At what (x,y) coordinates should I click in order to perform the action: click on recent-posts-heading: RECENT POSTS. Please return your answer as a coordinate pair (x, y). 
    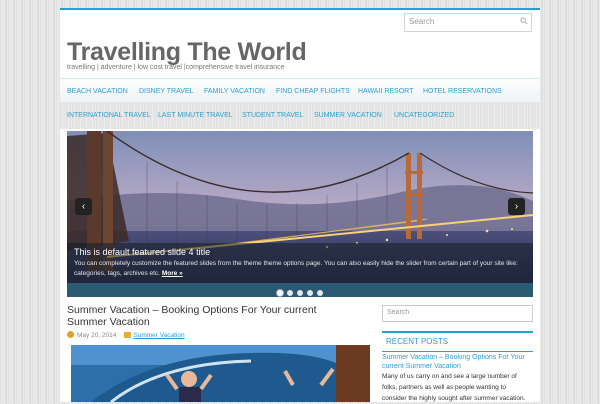
    Looking at the image, I should click on (457, 341).